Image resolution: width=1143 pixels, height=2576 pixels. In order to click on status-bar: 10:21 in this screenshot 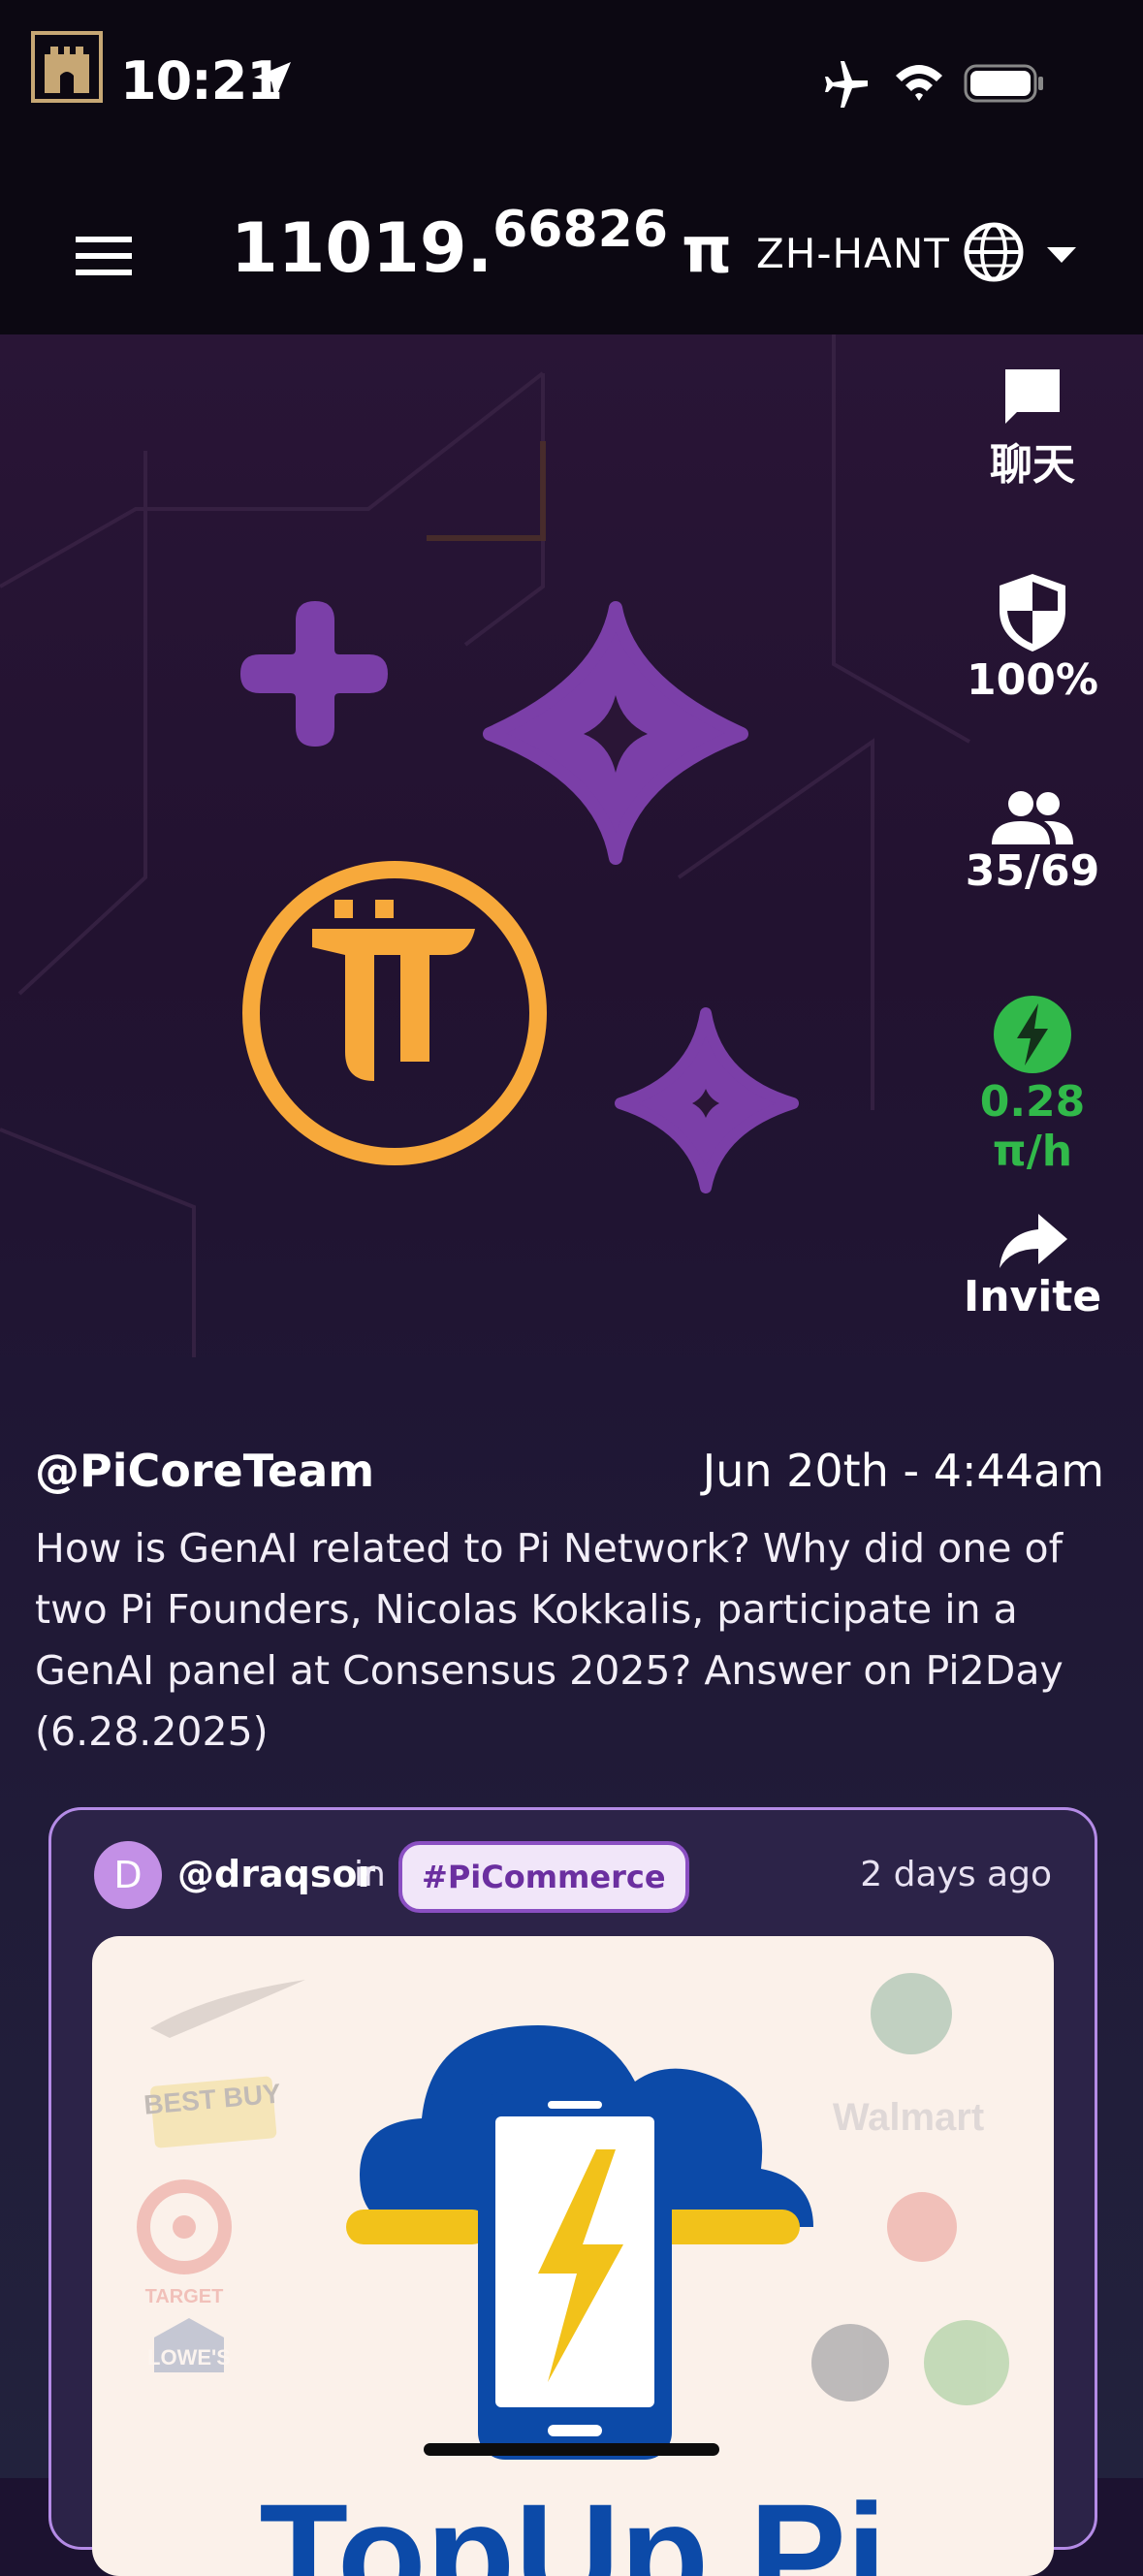, I will do `click(571, 85)`.